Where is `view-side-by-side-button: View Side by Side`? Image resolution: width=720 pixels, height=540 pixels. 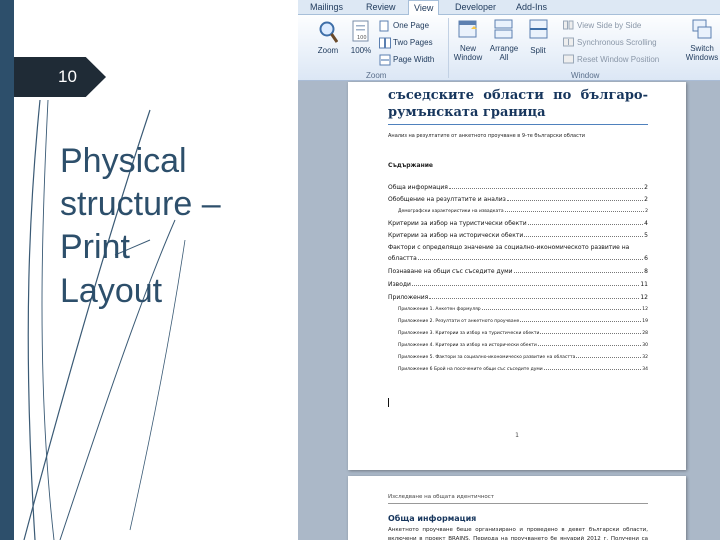
view-side-by-side-button: View Side by Side is located at coordinates (609, 25).